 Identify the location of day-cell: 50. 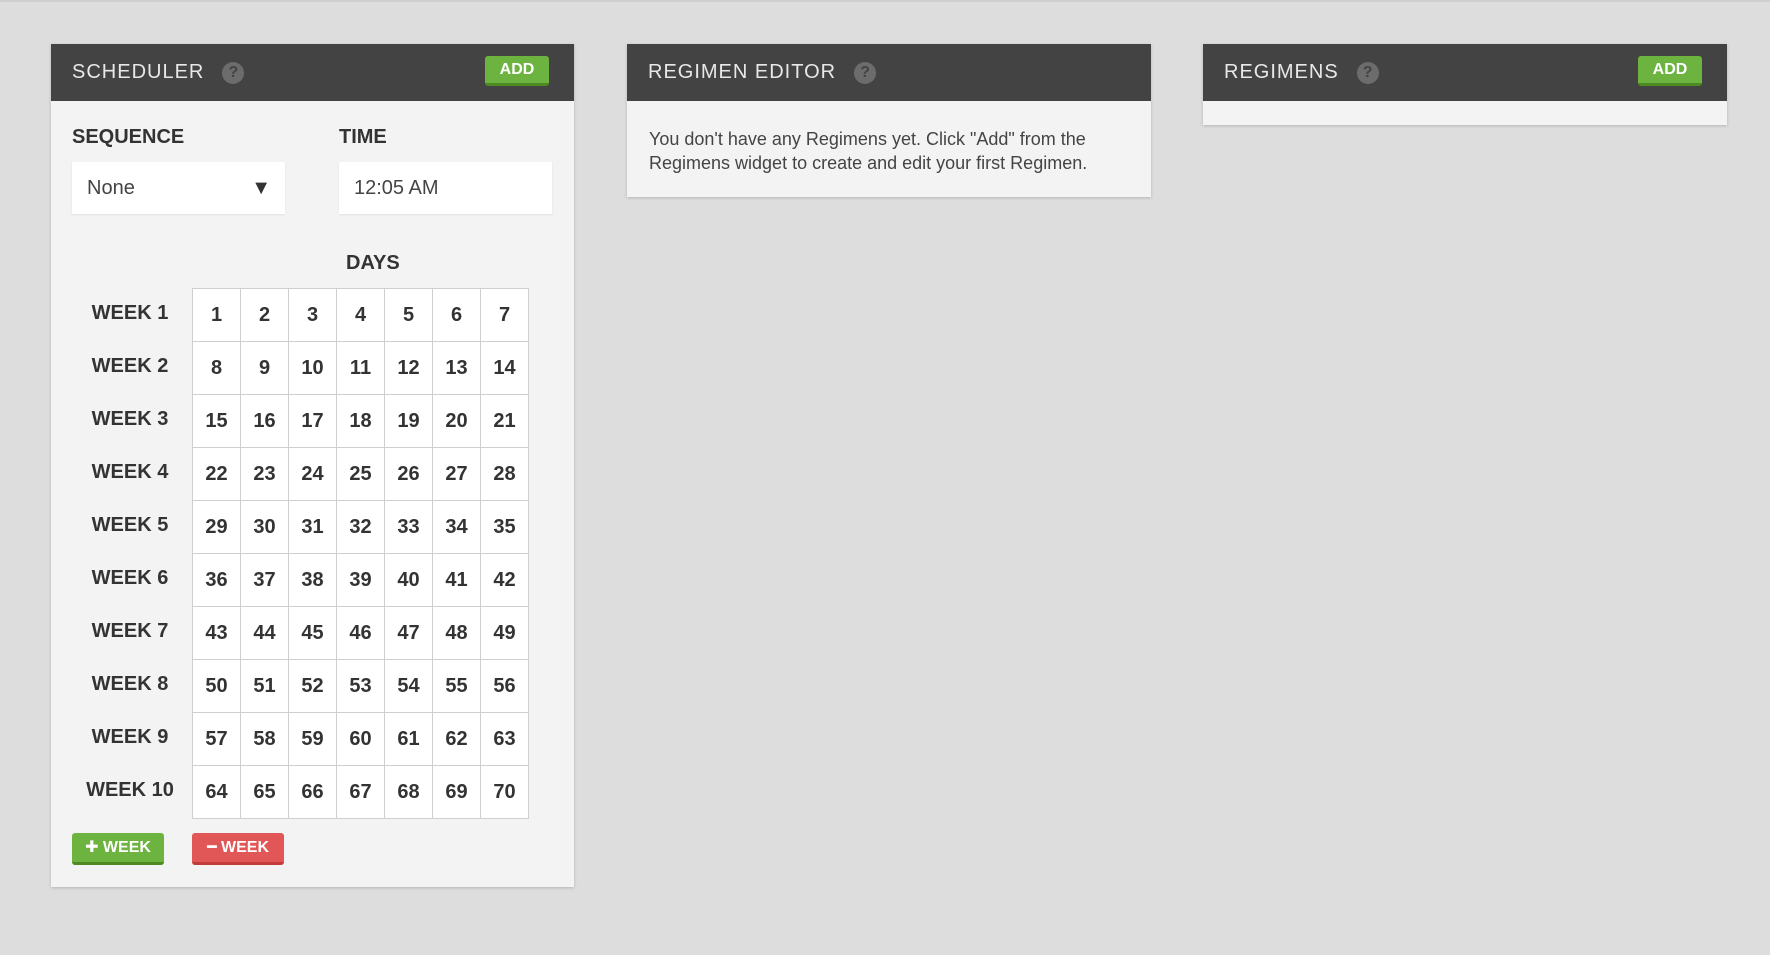
(217, 686).